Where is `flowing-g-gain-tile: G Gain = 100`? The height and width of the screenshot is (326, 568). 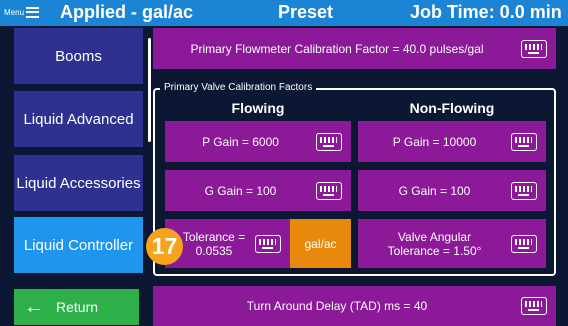
flowing-g-gain-tile: G Gain = 100 is located at coordinates (258, 190).